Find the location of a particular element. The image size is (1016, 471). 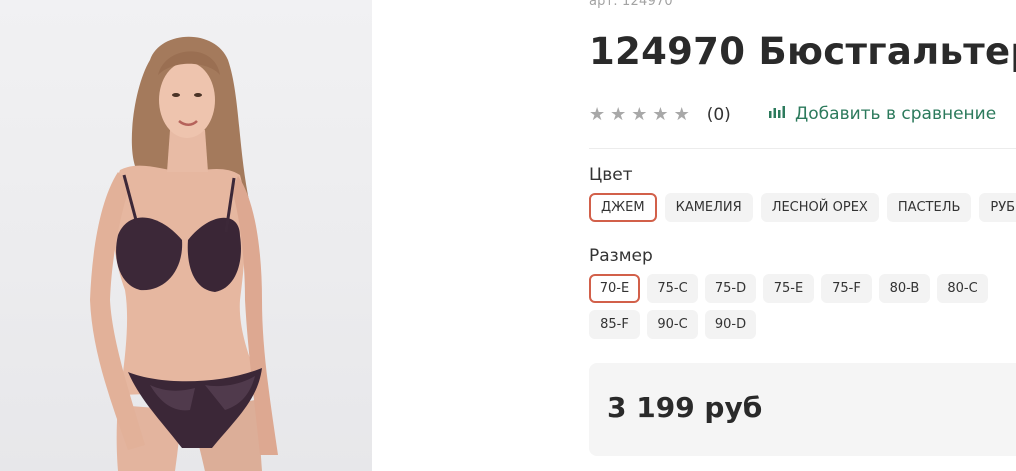

size-option: 75-D is located at coordinates (730, 288).